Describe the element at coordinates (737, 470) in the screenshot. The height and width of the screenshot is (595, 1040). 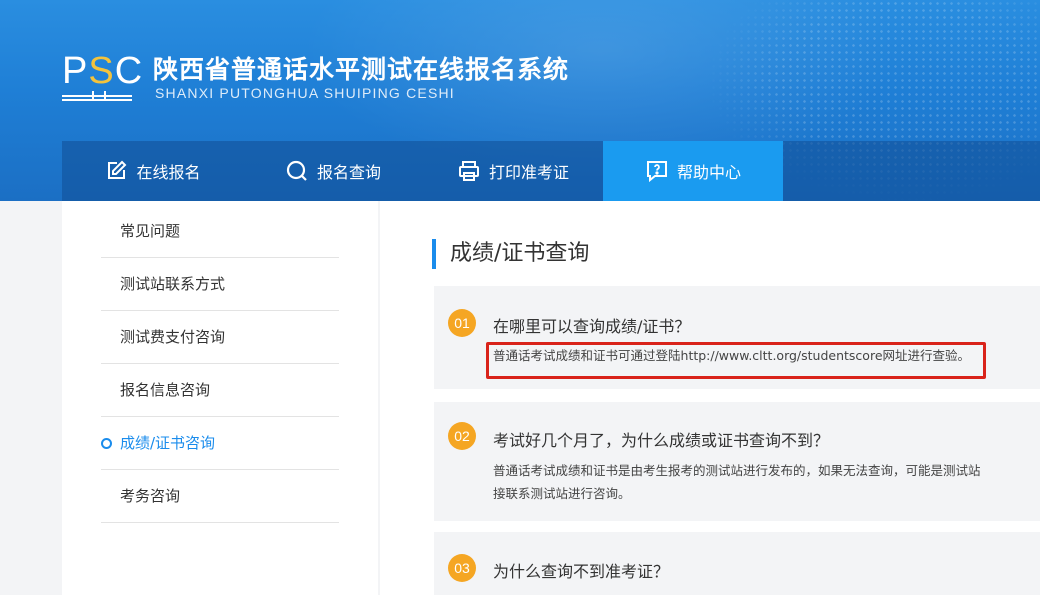
I see `faq-answer-line: 普通话考试成绩和证书是由考生报考的测试站进行发布的，如果无法查询，可能是测试站` at that location.